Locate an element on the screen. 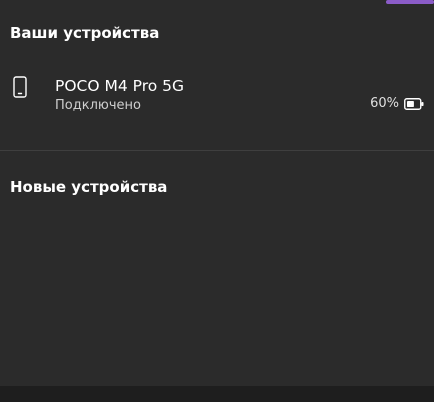 Image resolution: width=434 pixels, height=402 pixels. device-name: POCO M4 Pro 5G is located at coordinates (120, 86).